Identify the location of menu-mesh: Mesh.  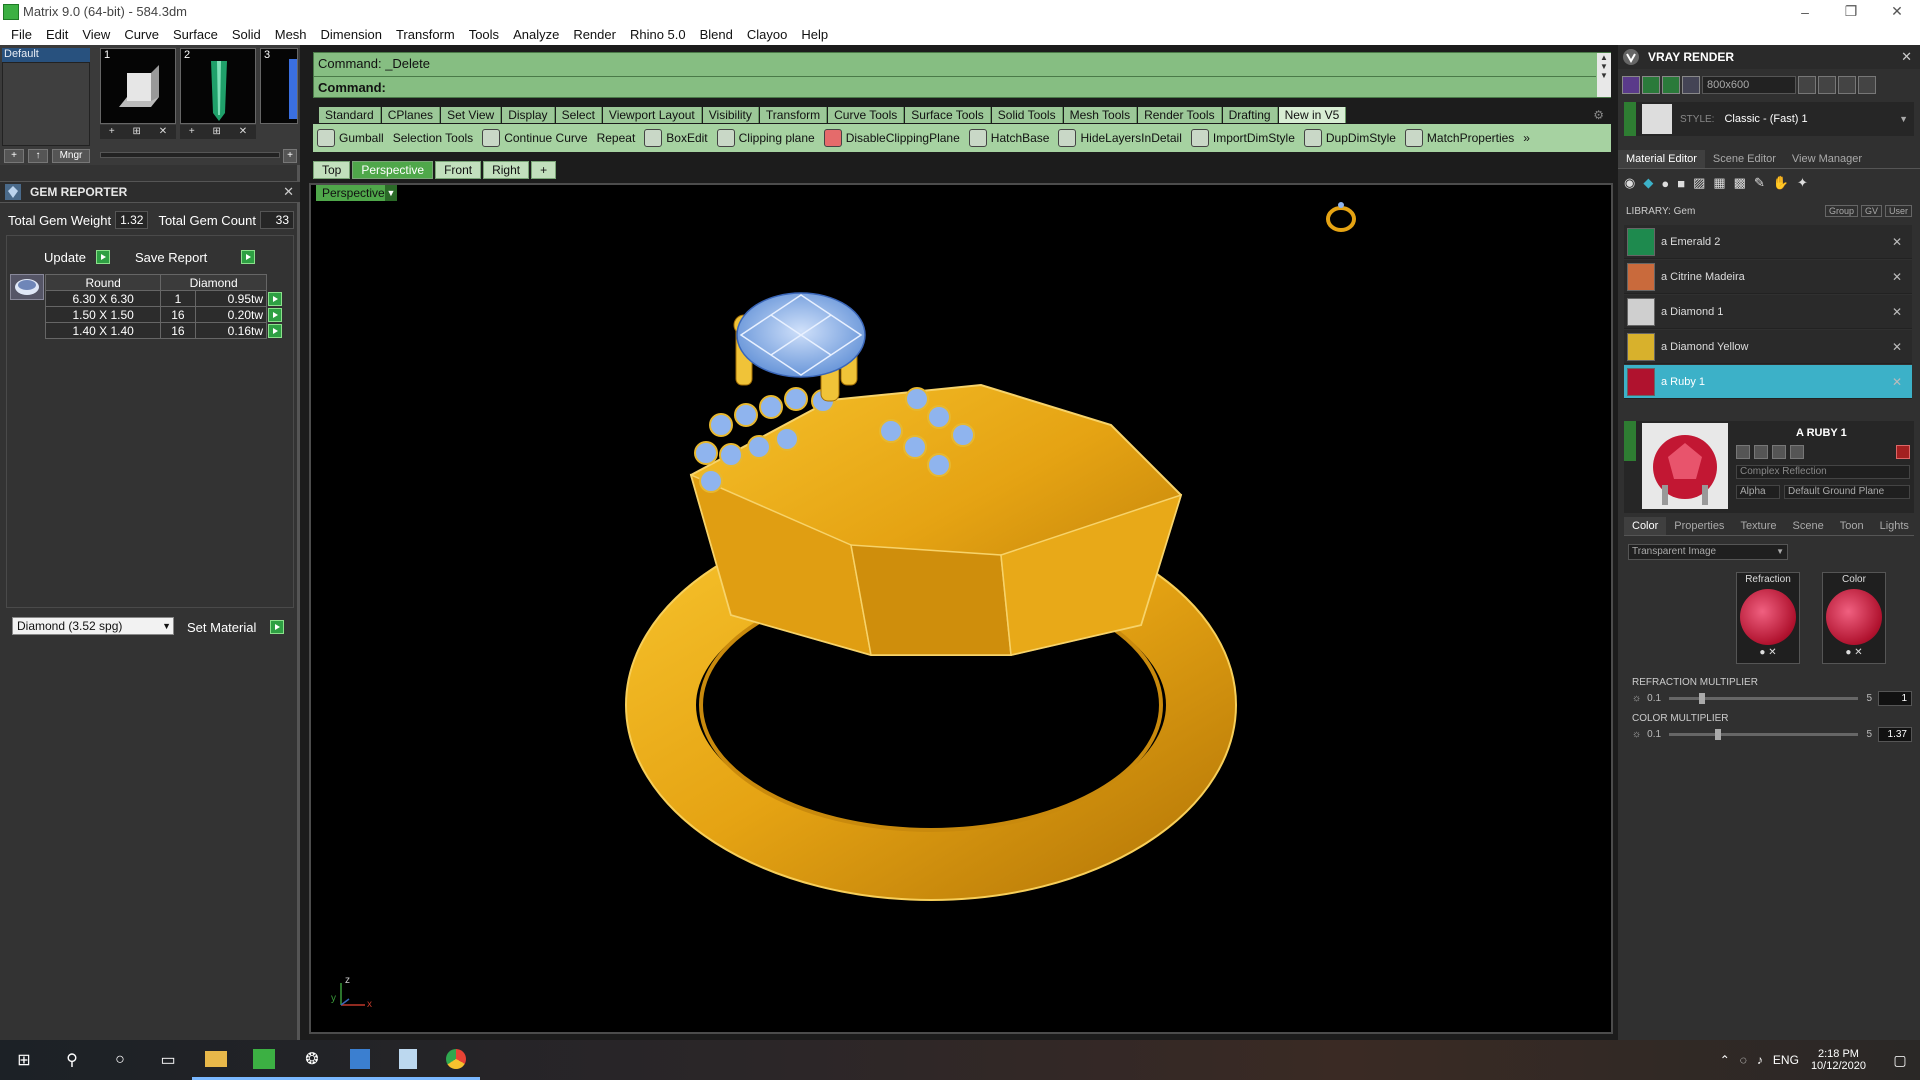
(291, 34).